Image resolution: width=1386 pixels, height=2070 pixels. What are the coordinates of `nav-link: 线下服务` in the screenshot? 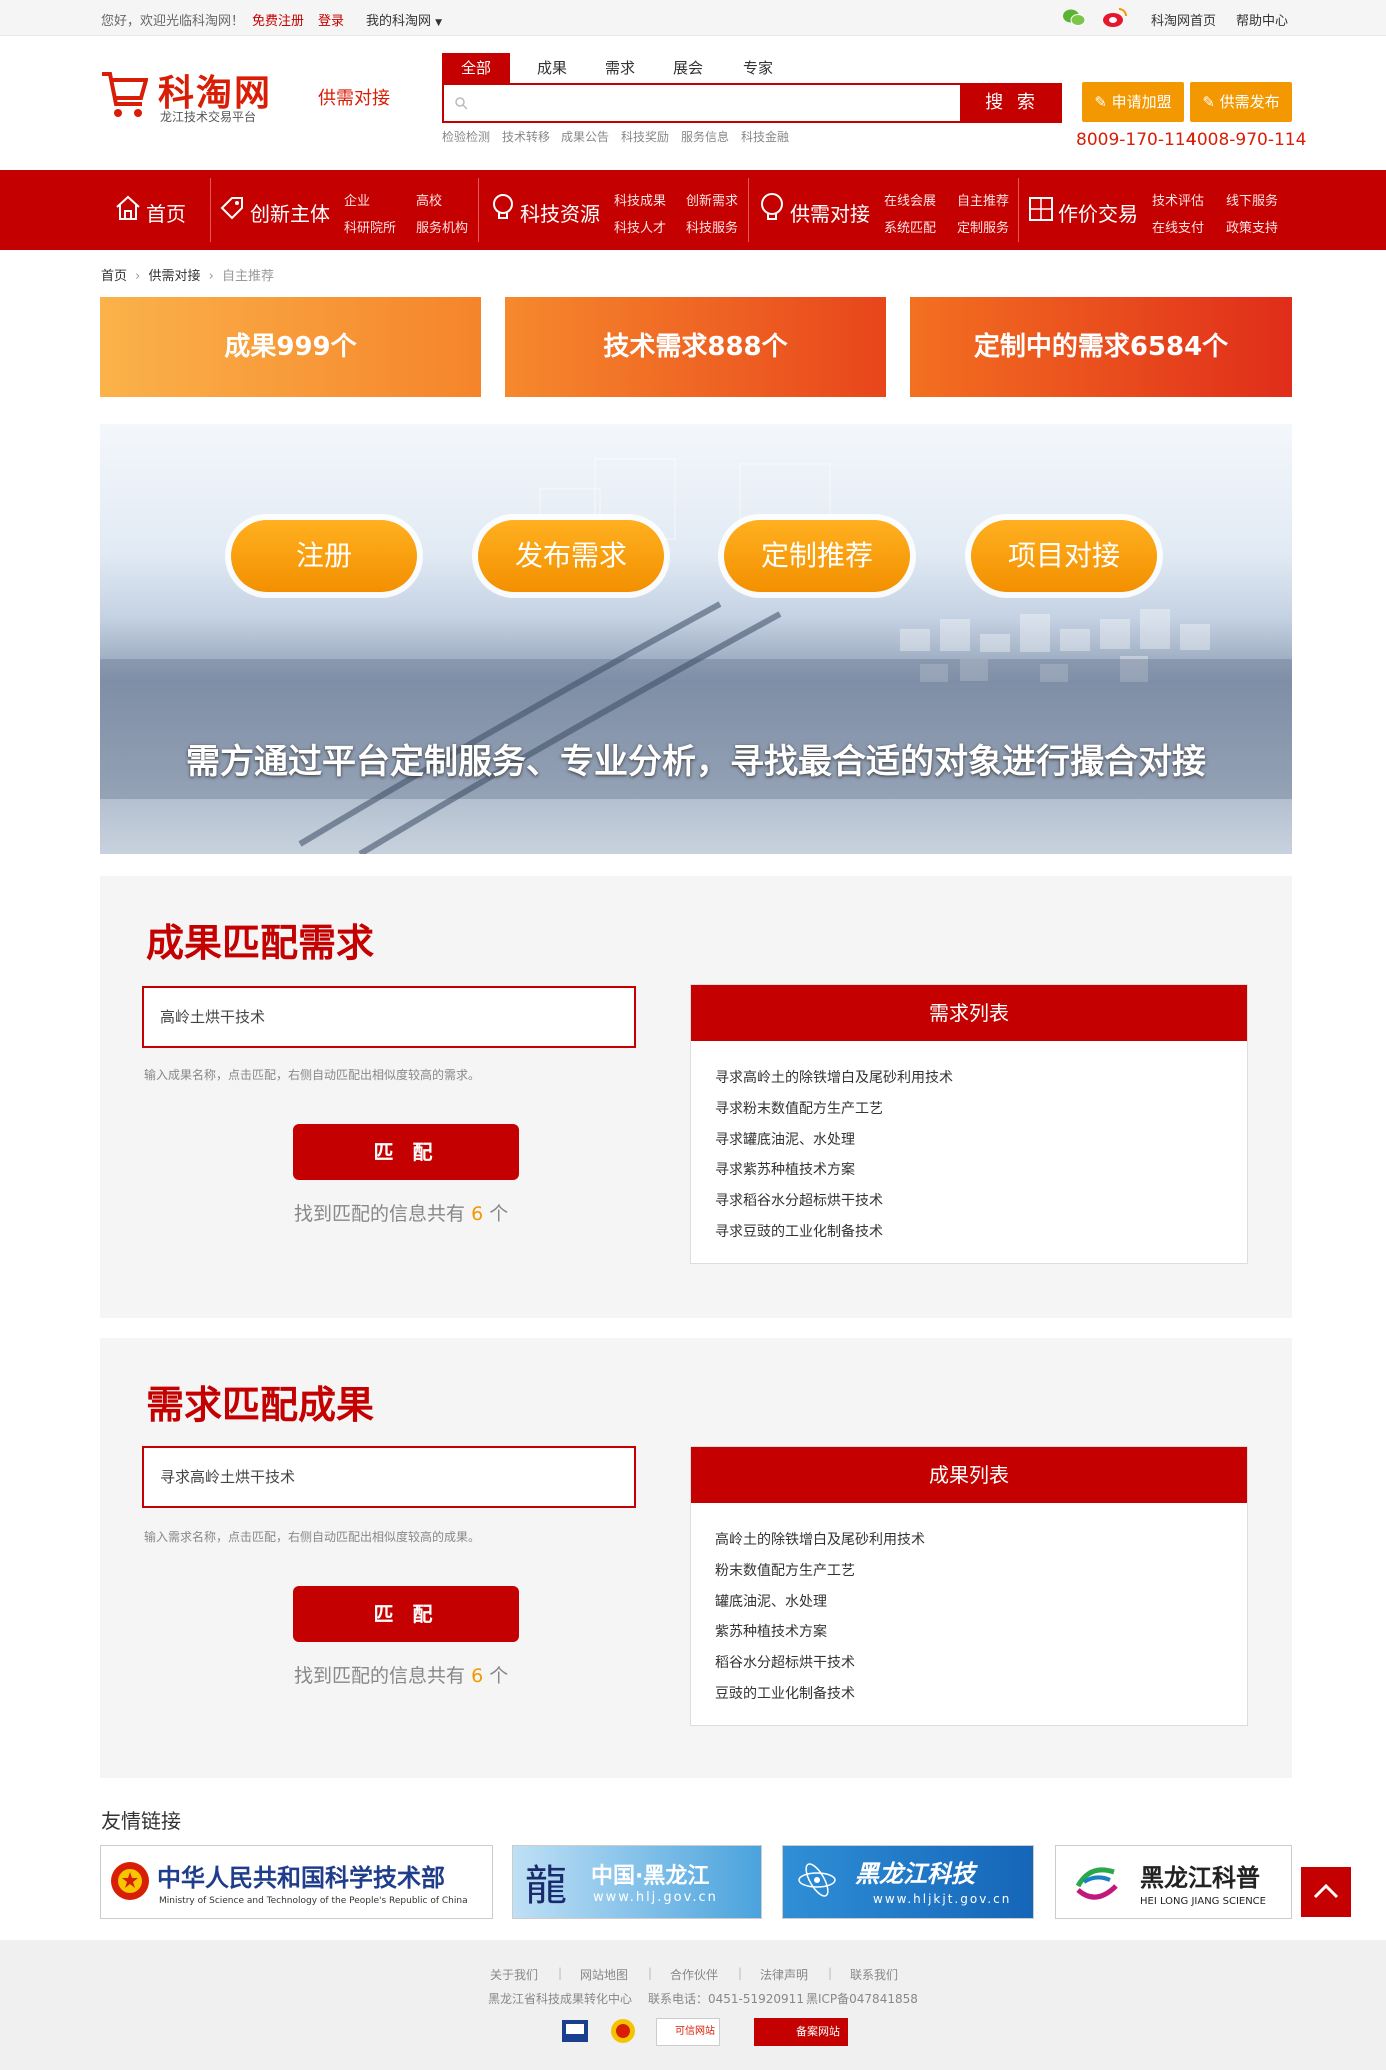 It's located at (1252, 199).